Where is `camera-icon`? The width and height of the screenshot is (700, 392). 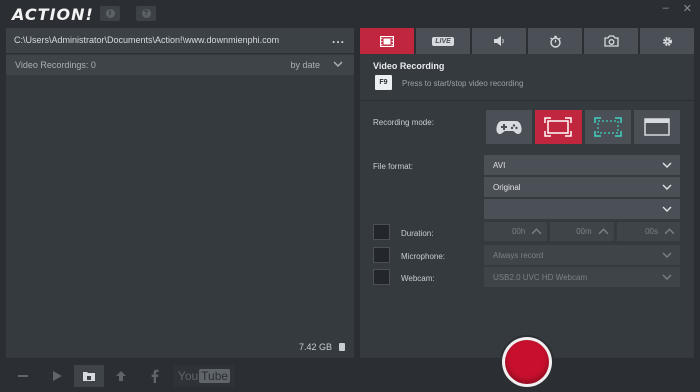 camera-icon is located at coordinates (611, 41).